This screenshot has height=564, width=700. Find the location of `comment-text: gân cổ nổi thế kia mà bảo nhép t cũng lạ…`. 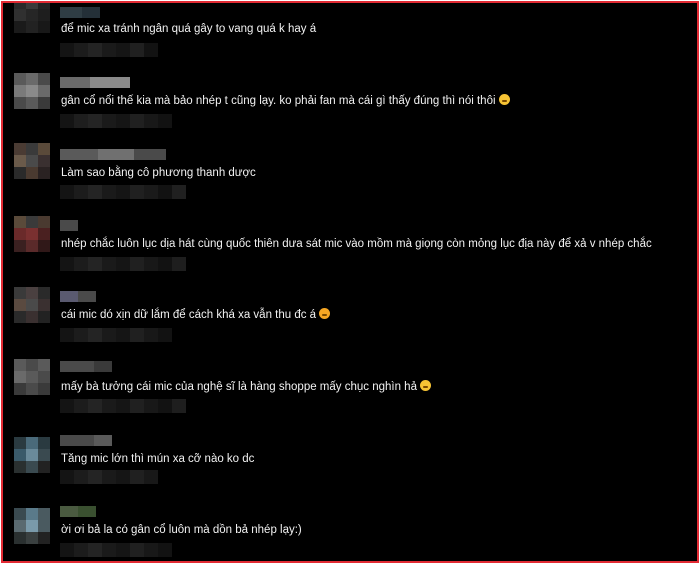

comment-text: gân cổ nổi thế kia mà bảo nhép t cũng lạ… is located at coordinates (285, 101).